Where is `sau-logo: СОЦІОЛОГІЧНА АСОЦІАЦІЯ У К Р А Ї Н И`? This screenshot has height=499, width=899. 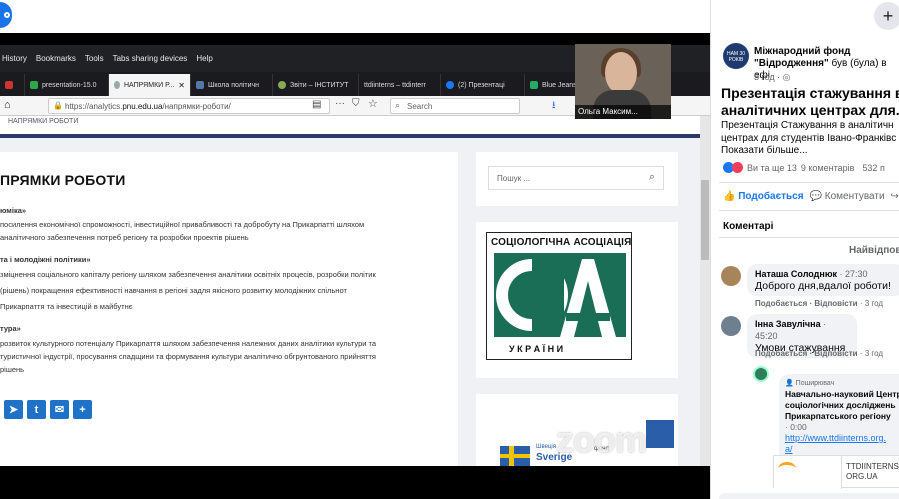
sau-logo: СОЦІОЛОГІЧНА АСОЦІАЦІЯ У К Р А Ї Н И is located at coordinates (559, 296).